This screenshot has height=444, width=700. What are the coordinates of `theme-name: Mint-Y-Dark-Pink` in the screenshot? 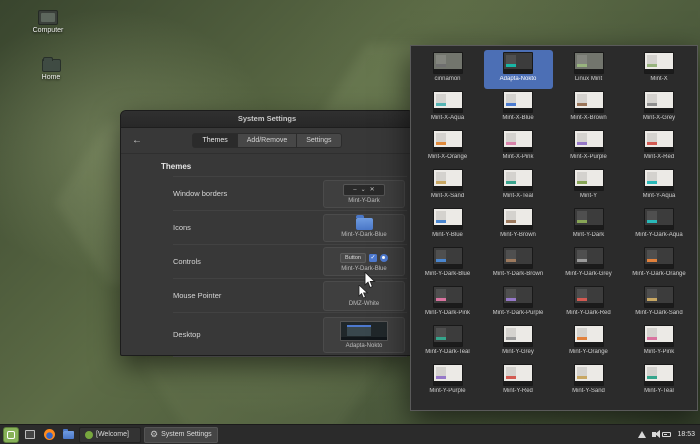 It's located at (447, 313).